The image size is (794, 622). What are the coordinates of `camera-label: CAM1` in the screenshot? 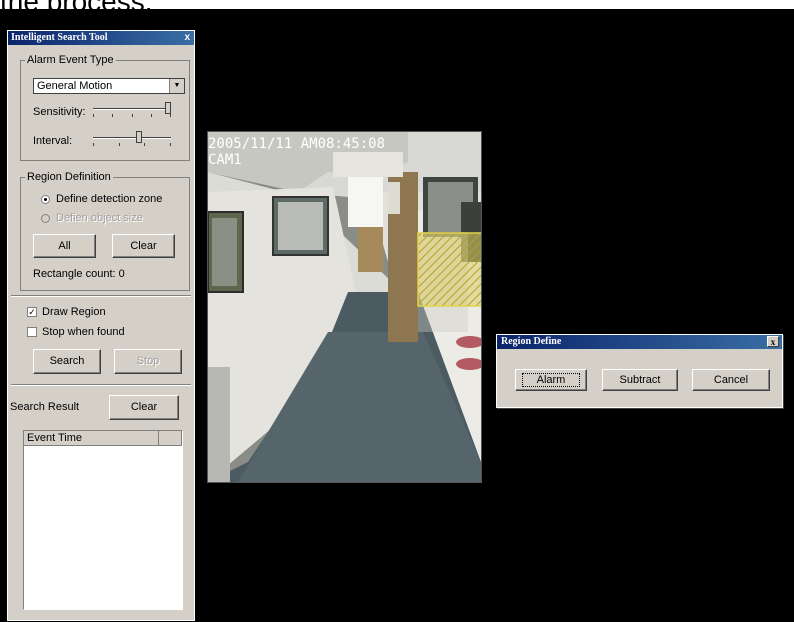 It's located at (225, 160).